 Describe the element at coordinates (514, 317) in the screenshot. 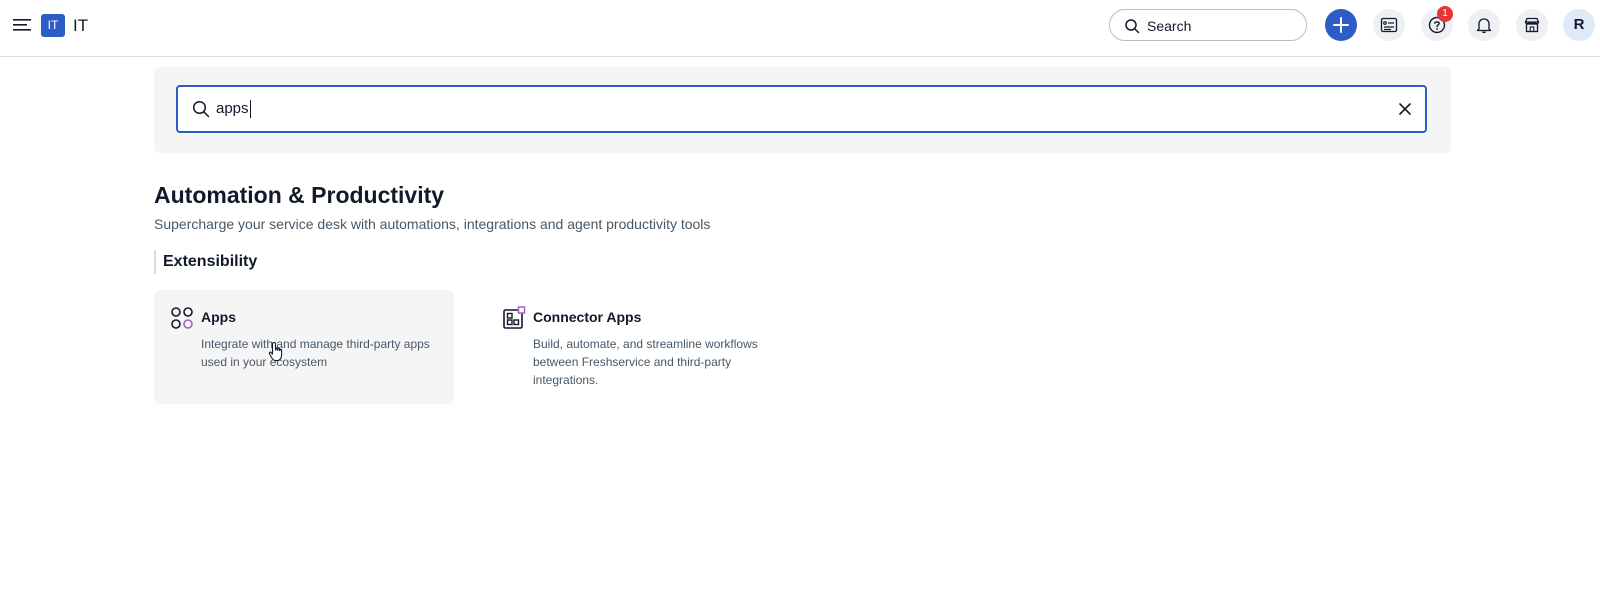

I see `connector-apps-icon` at that location.